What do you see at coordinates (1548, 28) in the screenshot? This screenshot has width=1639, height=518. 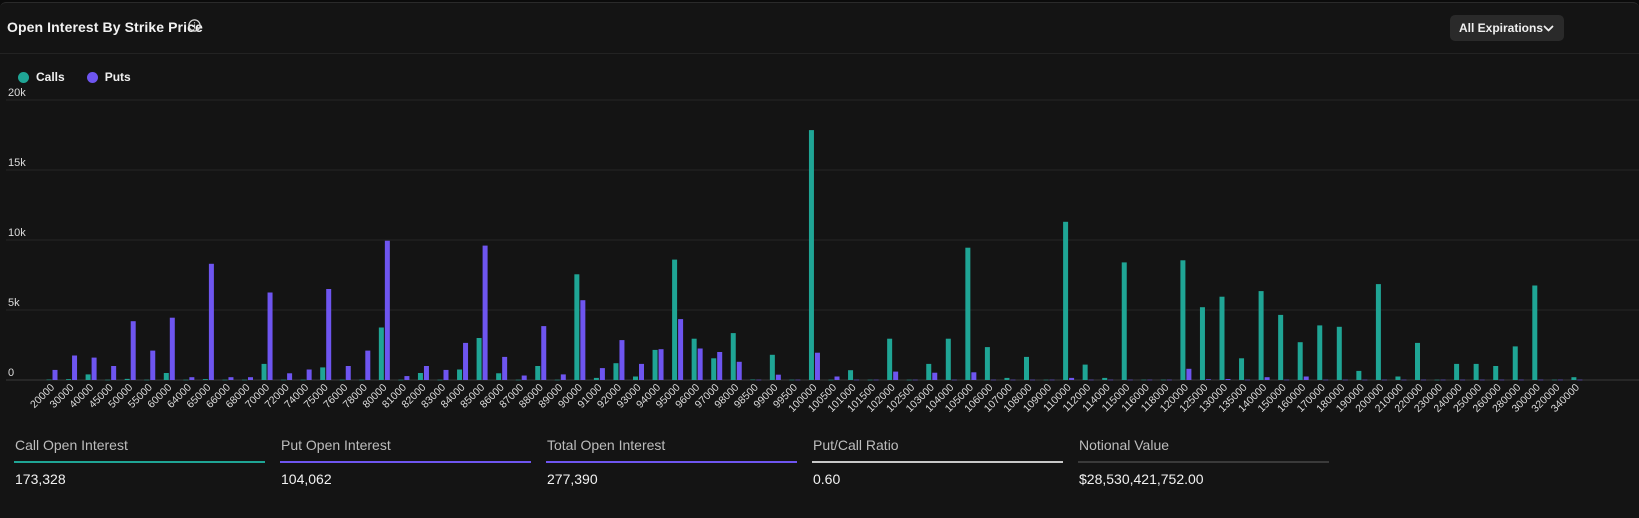 I see `chevron-down-icon` at bounding box center [1548, 28].